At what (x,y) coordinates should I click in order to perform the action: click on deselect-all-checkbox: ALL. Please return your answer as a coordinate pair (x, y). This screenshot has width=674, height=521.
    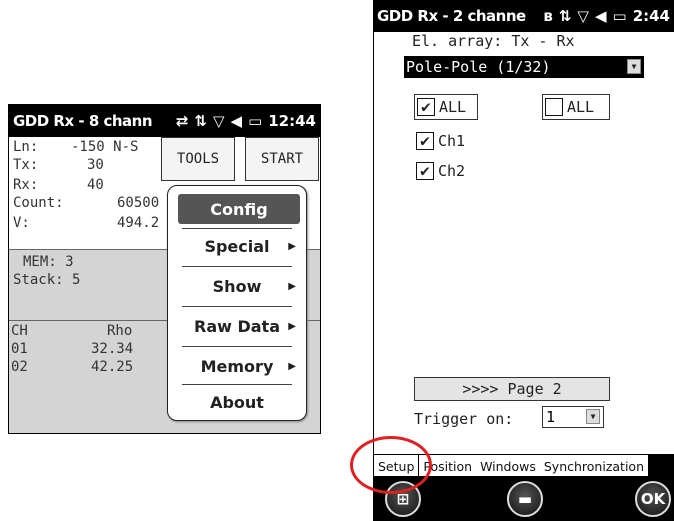
    Looking at the image, I should click on (569, 107).